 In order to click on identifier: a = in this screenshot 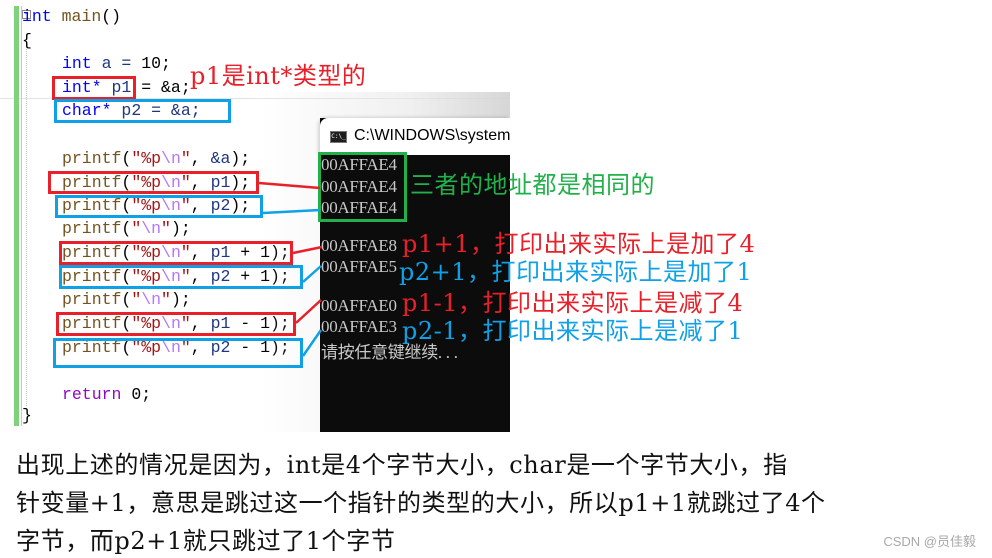, I will do `click(116, 63)`.